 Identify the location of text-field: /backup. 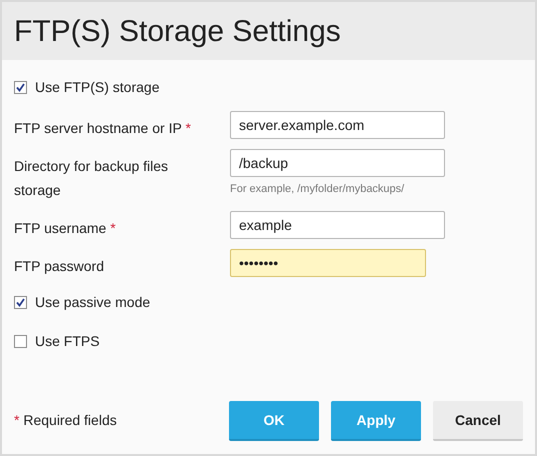
(337, 163).